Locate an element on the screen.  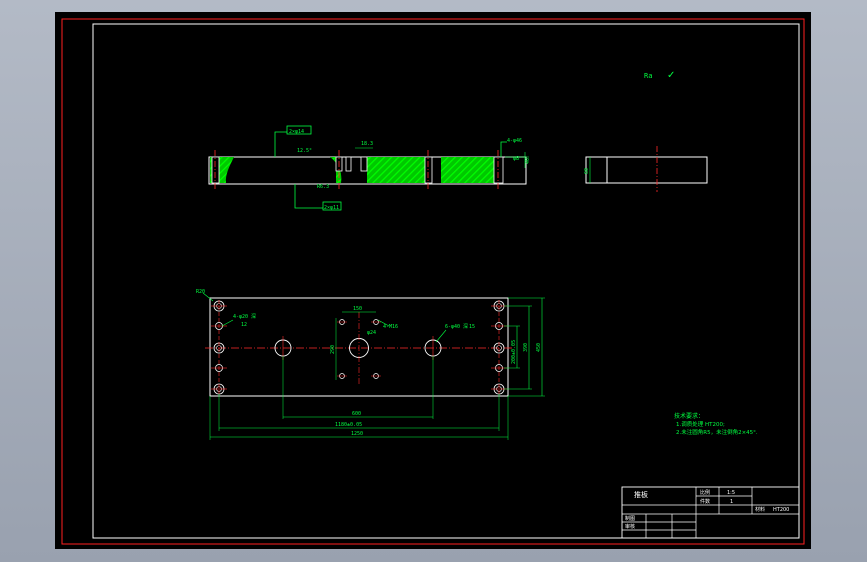
front-hole-right is located at coordinates (498, 170).